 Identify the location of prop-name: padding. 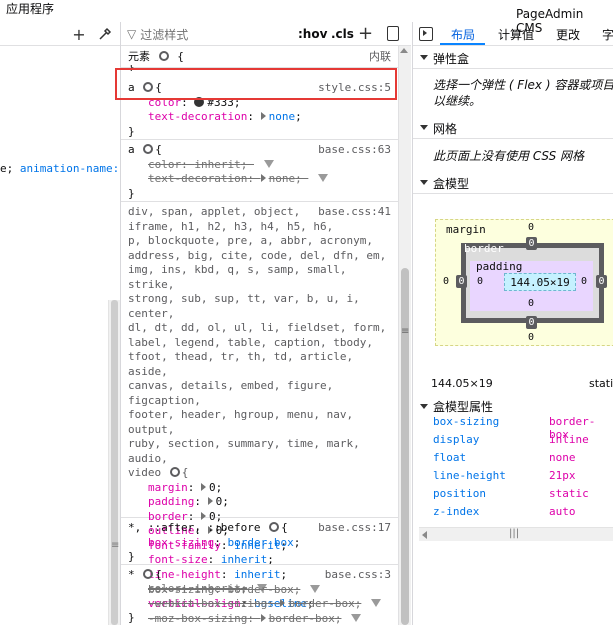
(171, 501).